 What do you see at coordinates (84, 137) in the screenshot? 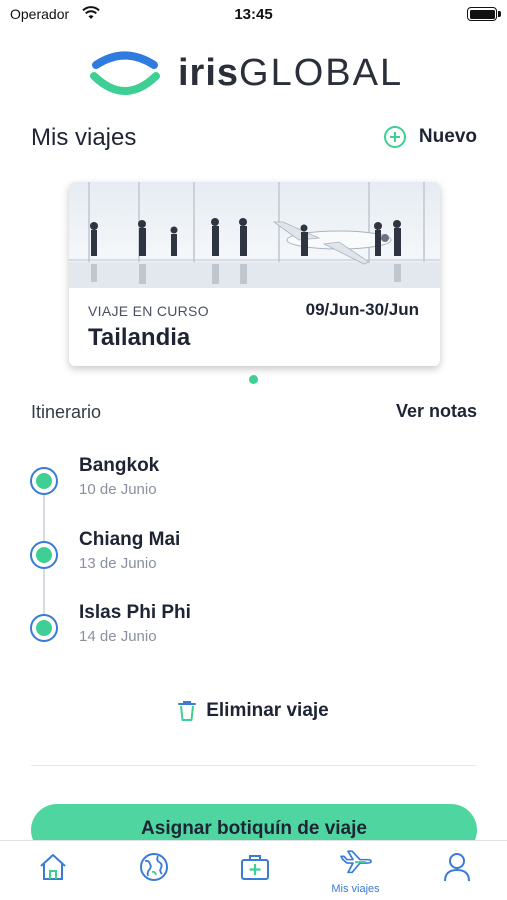
I see `page-title: Mis viajes` at bounding box center [84, 137].